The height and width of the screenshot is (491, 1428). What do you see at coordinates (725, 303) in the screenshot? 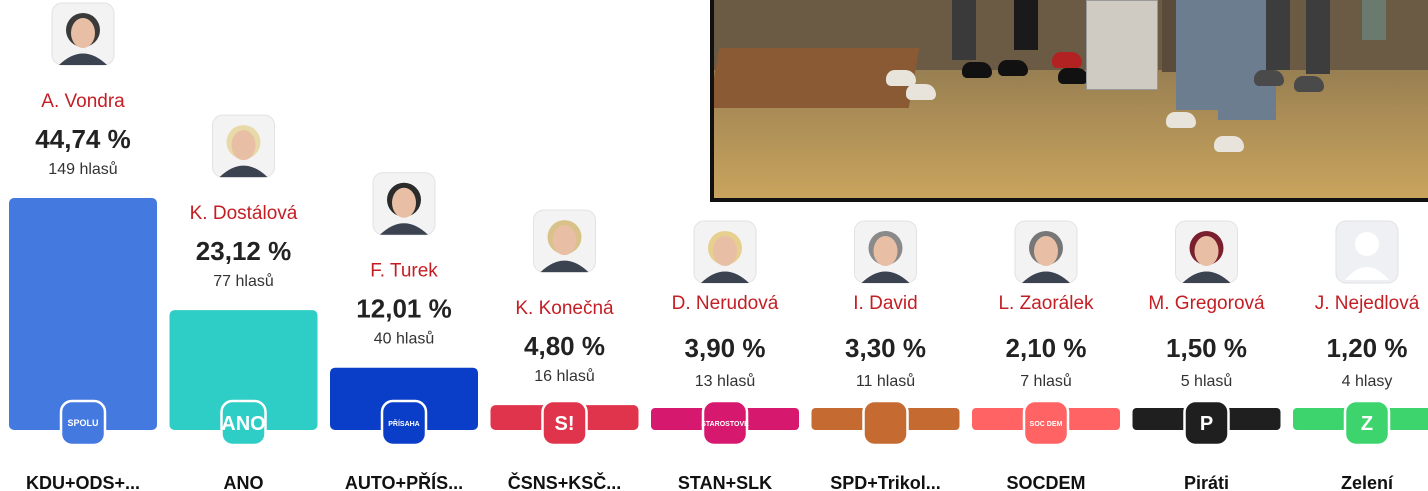
I see `candidate-name: D. Nerudová` at bounding box center [725, 303].